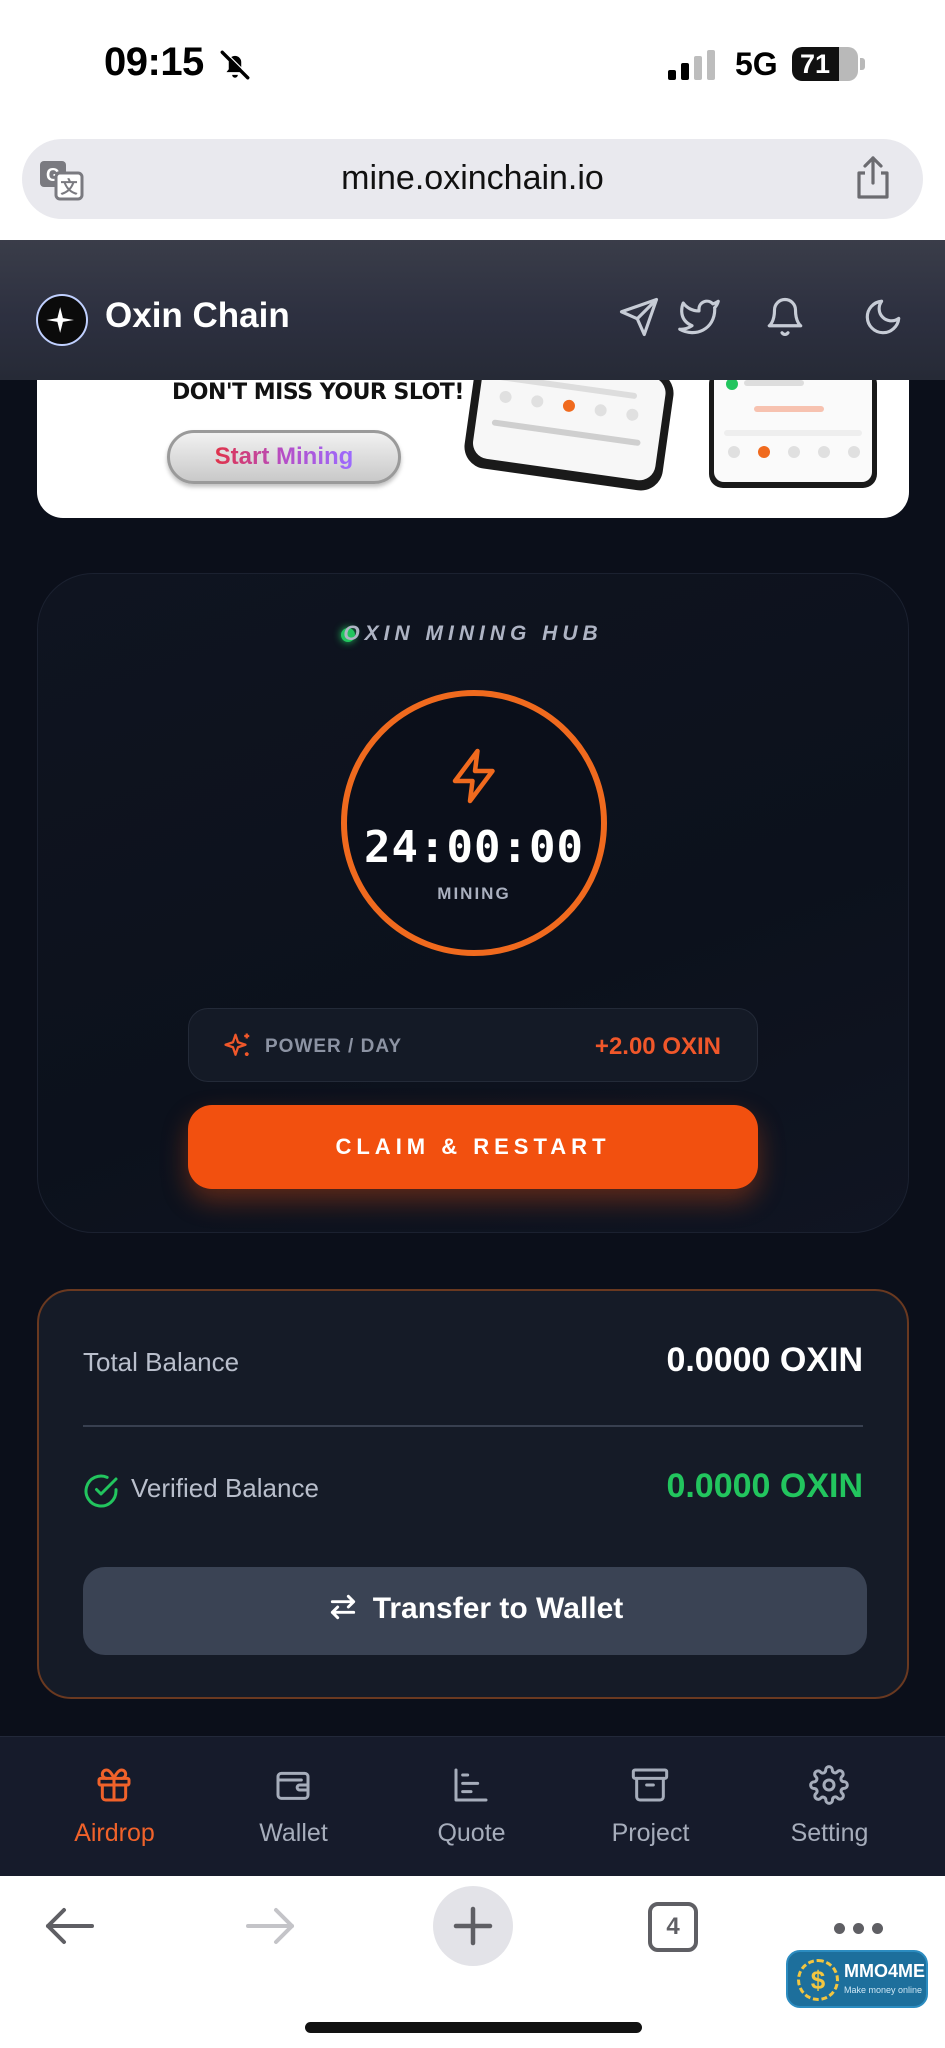 The width and height of the screenshot is (945, 2048). I want to click on oxin-logo, so click(62, 320).